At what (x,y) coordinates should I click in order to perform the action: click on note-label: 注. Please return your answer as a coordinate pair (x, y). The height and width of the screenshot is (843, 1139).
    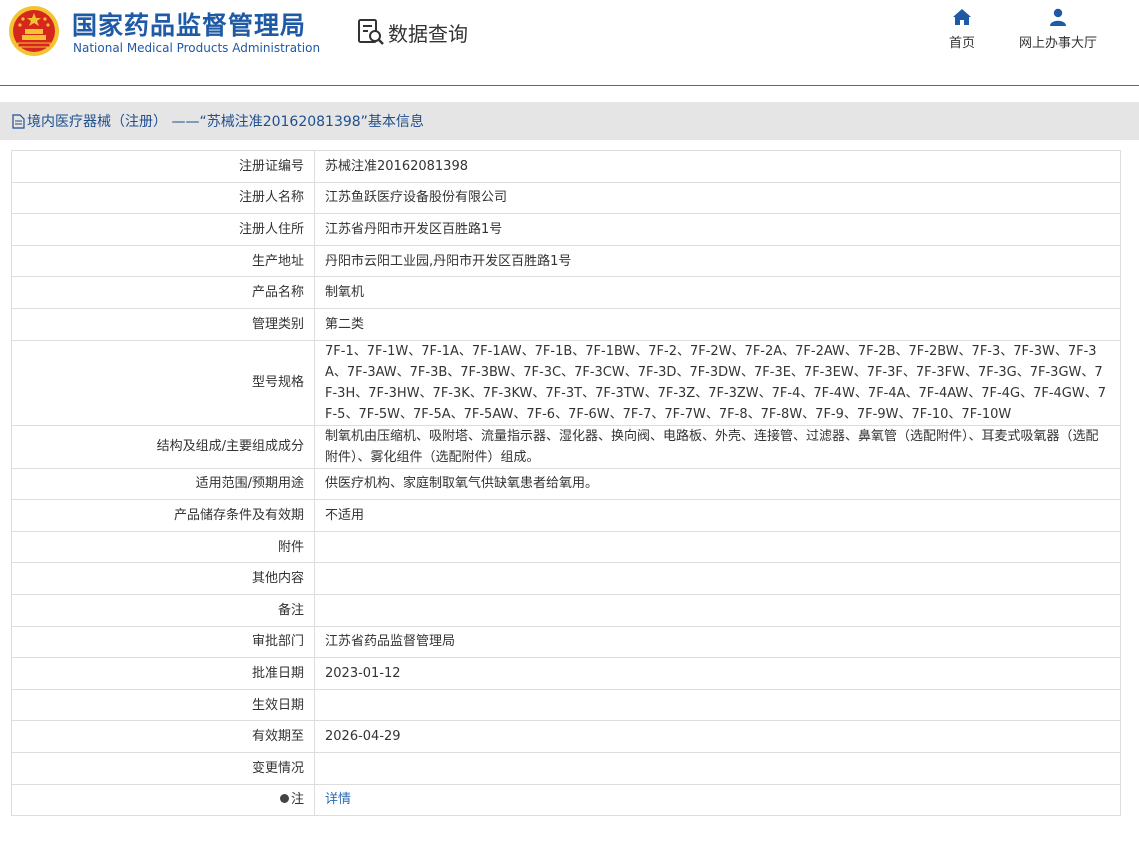
    Looking at the image, I should click on (297, 800).